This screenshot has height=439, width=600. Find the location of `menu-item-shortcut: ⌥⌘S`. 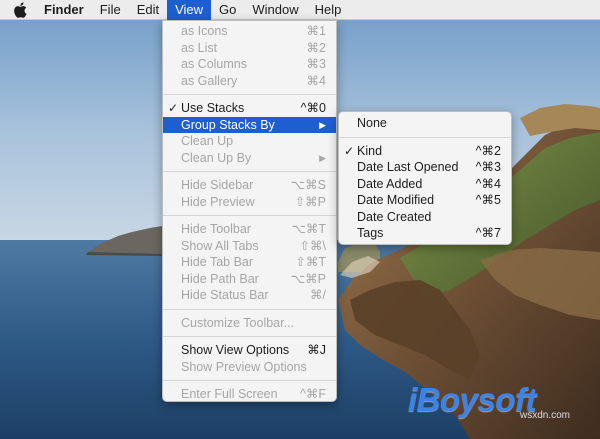

menu-item-shortcut: ⌥⌘S is located at coordinates (308, 185).